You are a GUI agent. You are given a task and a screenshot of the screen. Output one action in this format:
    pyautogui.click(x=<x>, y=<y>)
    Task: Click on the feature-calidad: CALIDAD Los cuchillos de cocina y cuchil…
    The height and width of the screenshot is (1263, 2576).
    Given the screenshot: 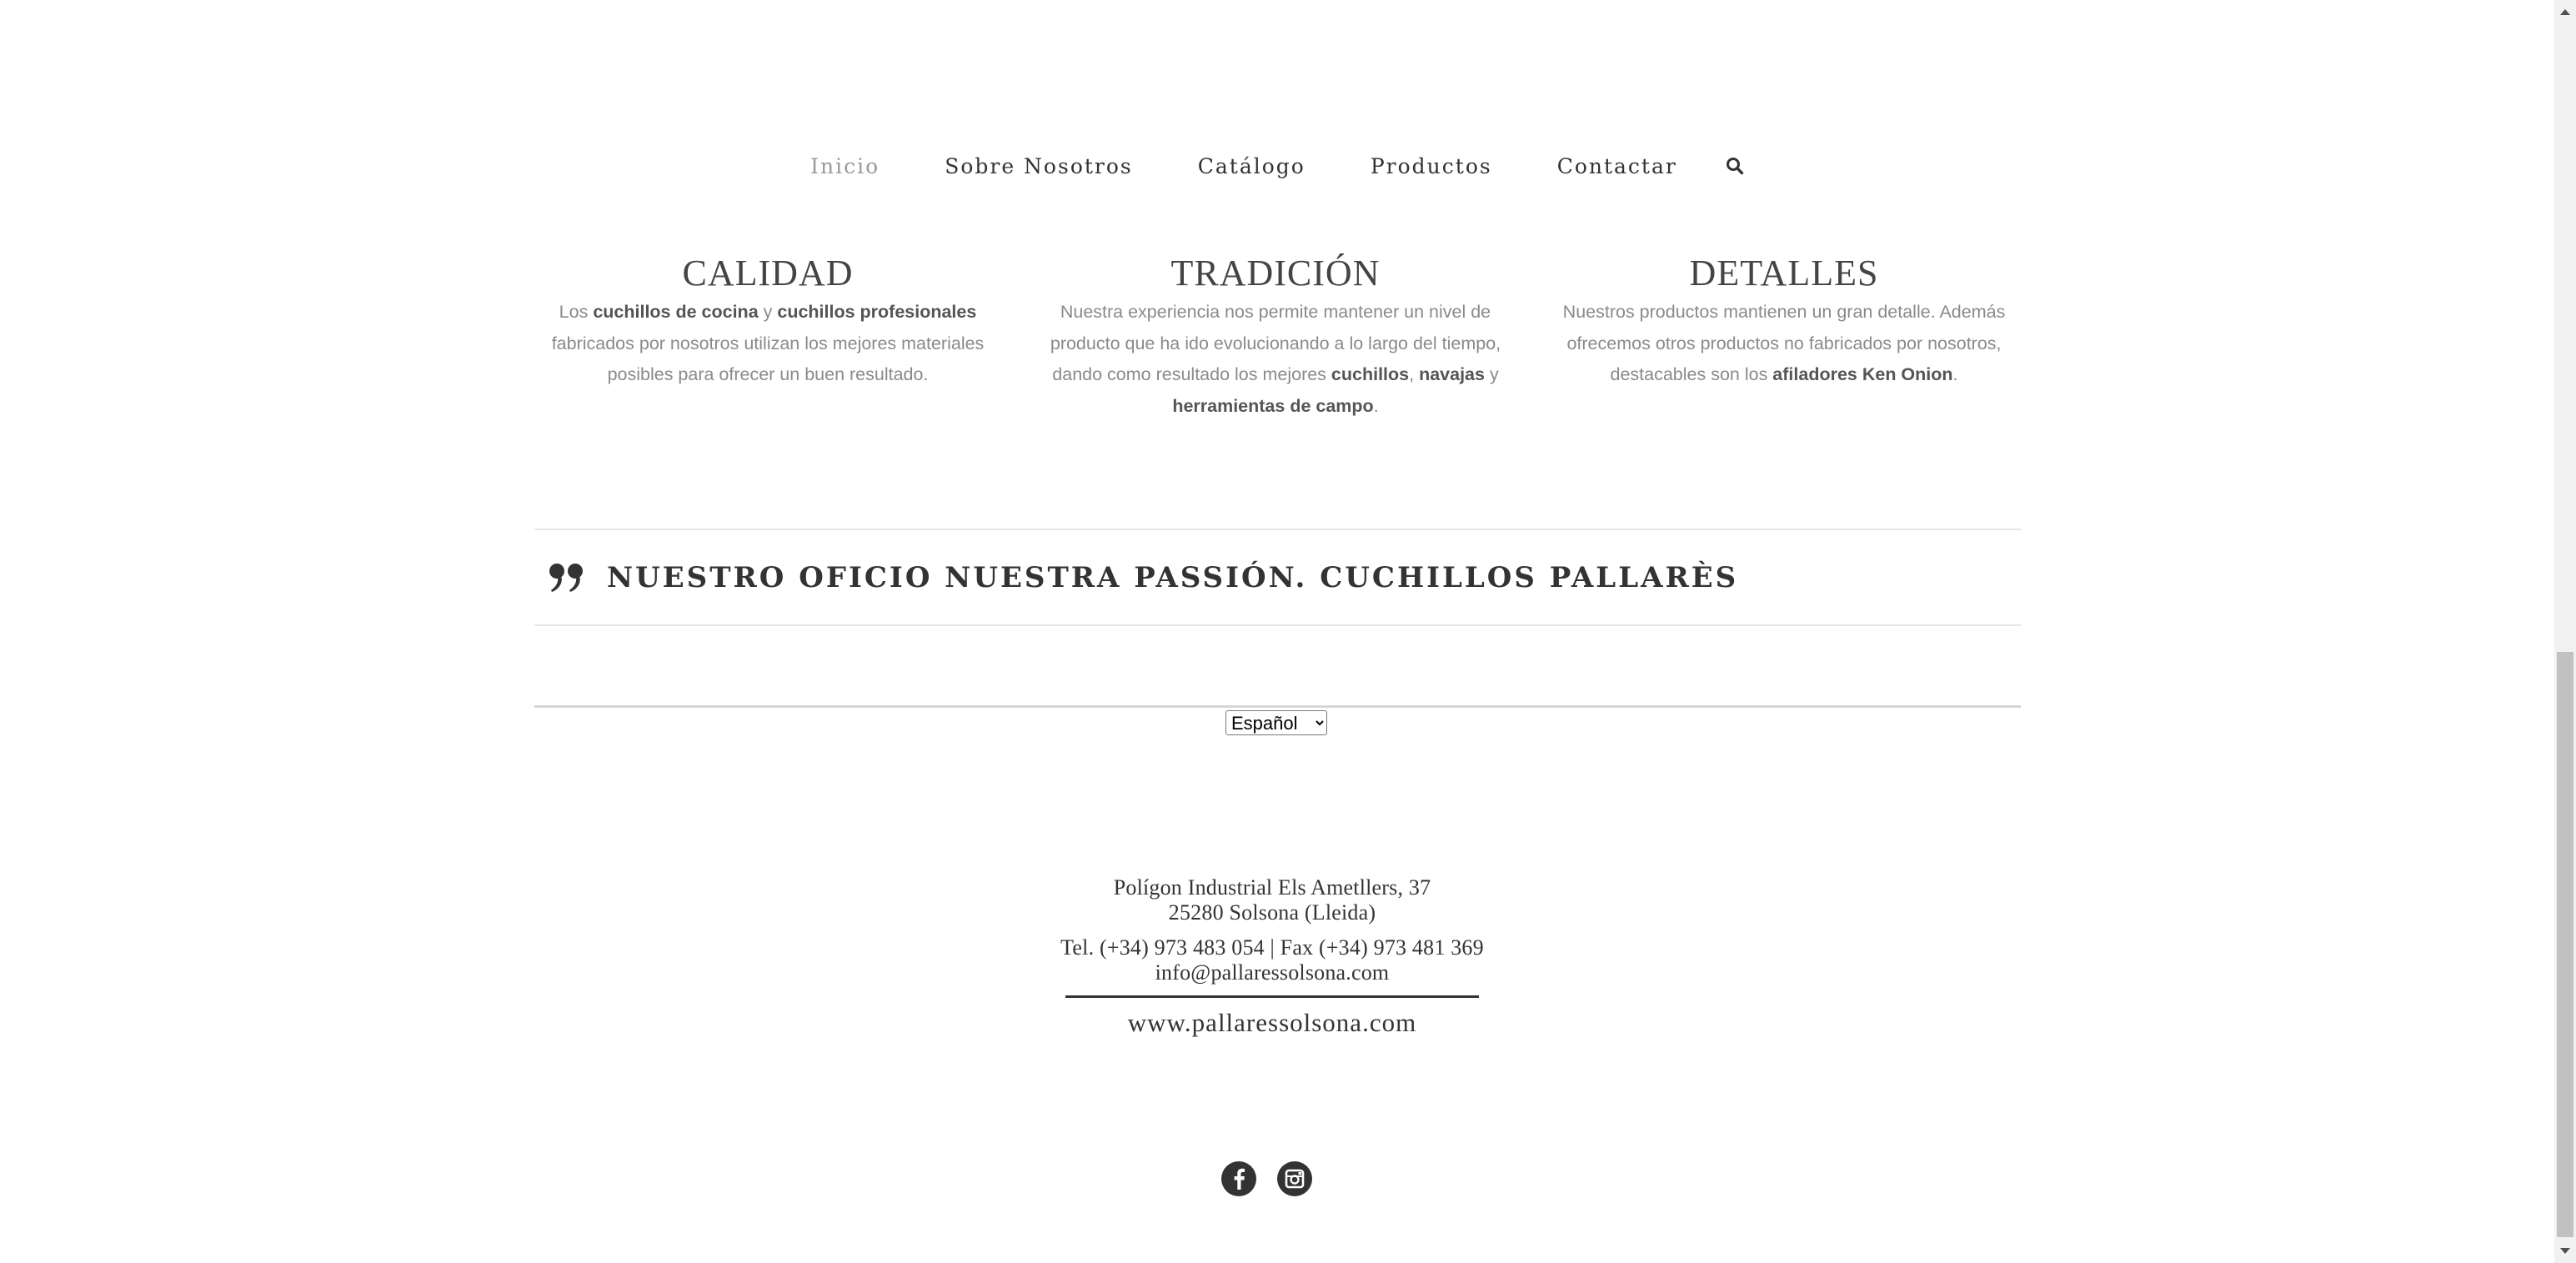 What is the action you would take?
    pyautogui.click(x=767, y=320)
    